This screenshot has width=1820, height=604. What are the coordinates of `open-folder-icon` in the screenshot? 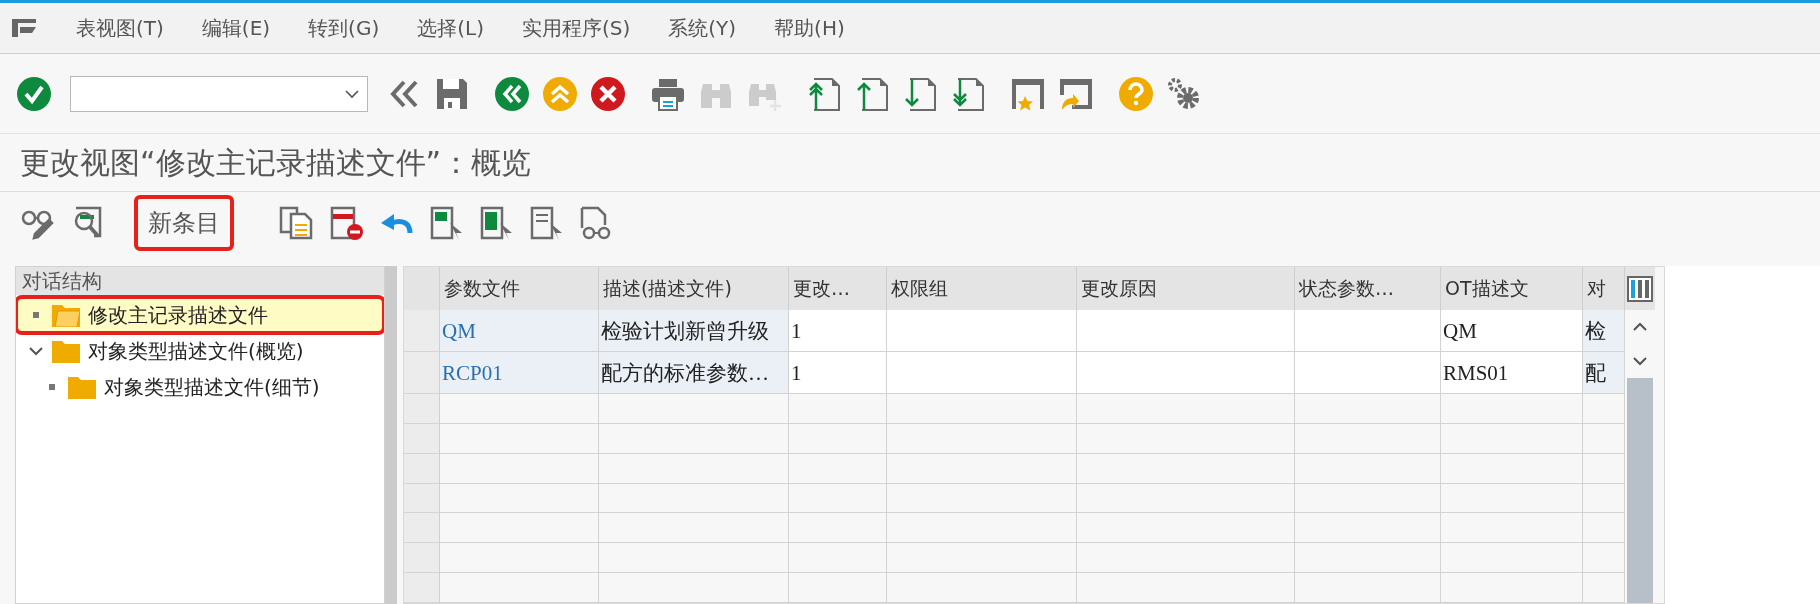 It's located at (66, 315).